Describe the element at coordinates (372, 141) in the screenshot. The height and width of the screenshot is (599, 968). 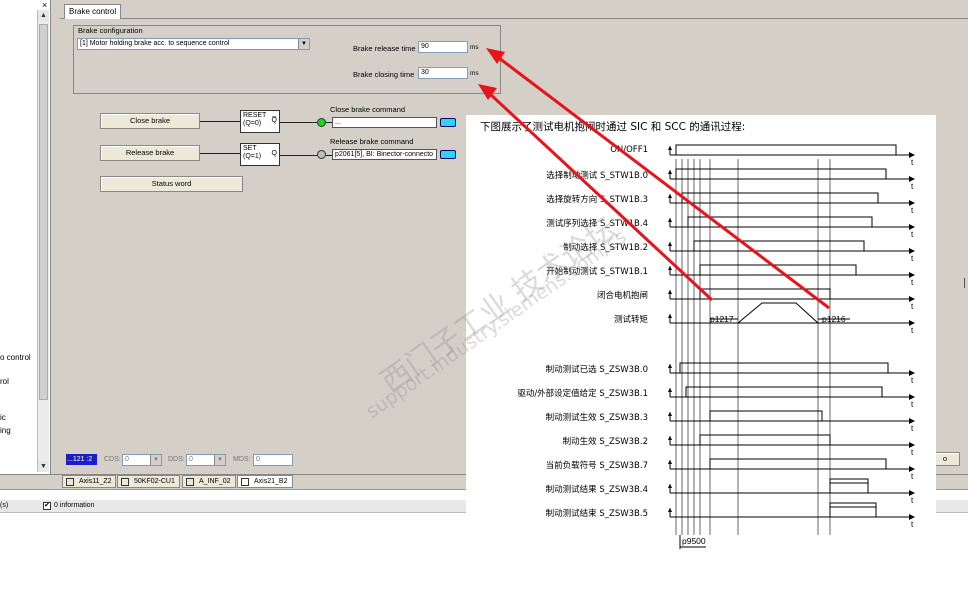
I see `release-cmd-label: Release brake command` at that location.